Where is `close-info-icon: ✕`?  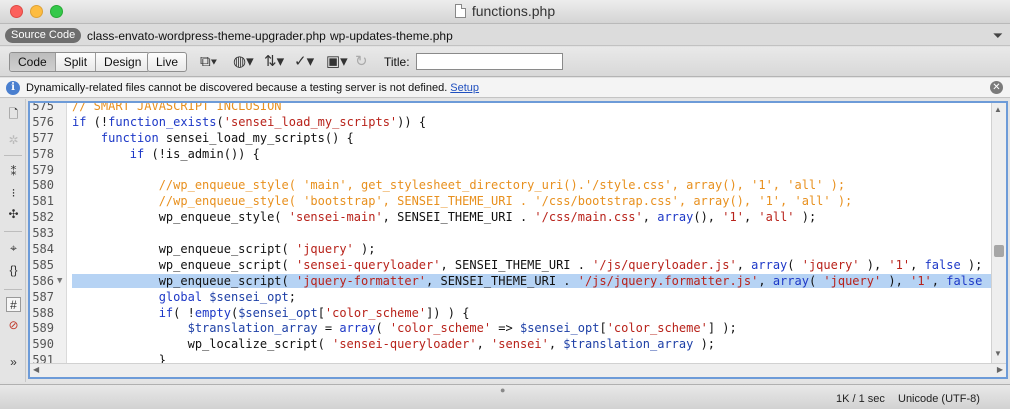 close-info-icon: ✕ is located at coordinates (996, 87).